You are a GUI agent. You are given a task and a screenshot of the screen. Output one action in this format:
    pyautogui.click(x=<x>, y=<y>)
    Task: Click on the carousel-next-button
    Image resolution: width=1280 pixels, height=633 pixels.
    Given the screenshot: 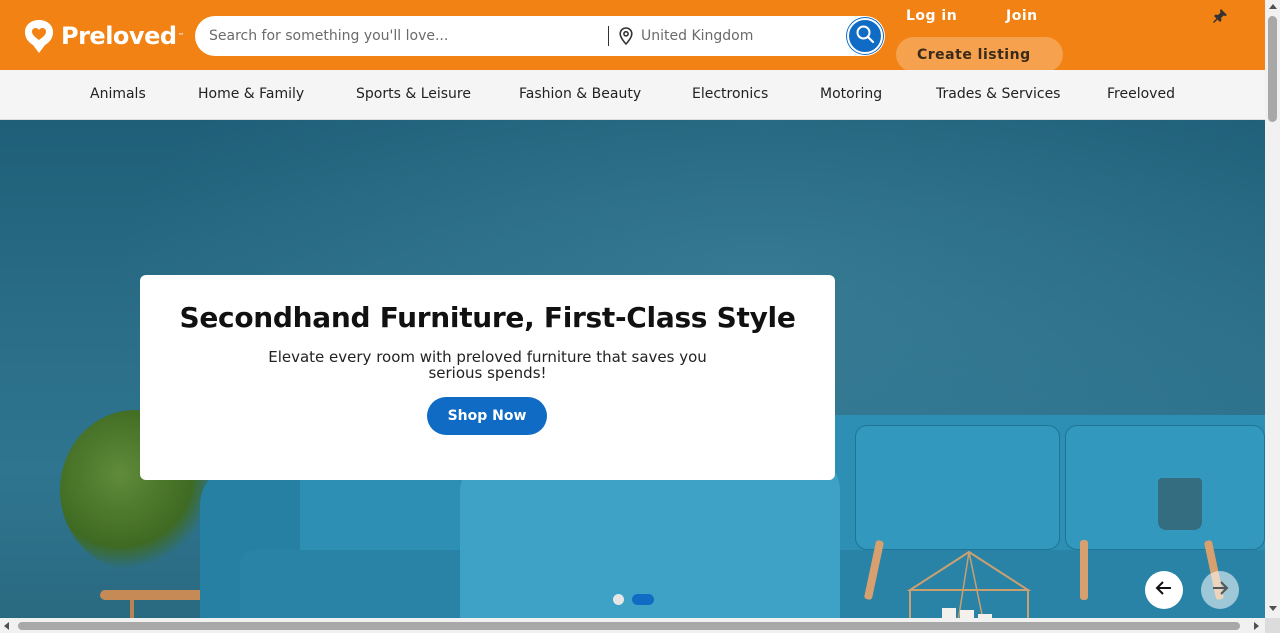 What is the action you would take?
    pyautogui.click(x=1220, y=590)
    